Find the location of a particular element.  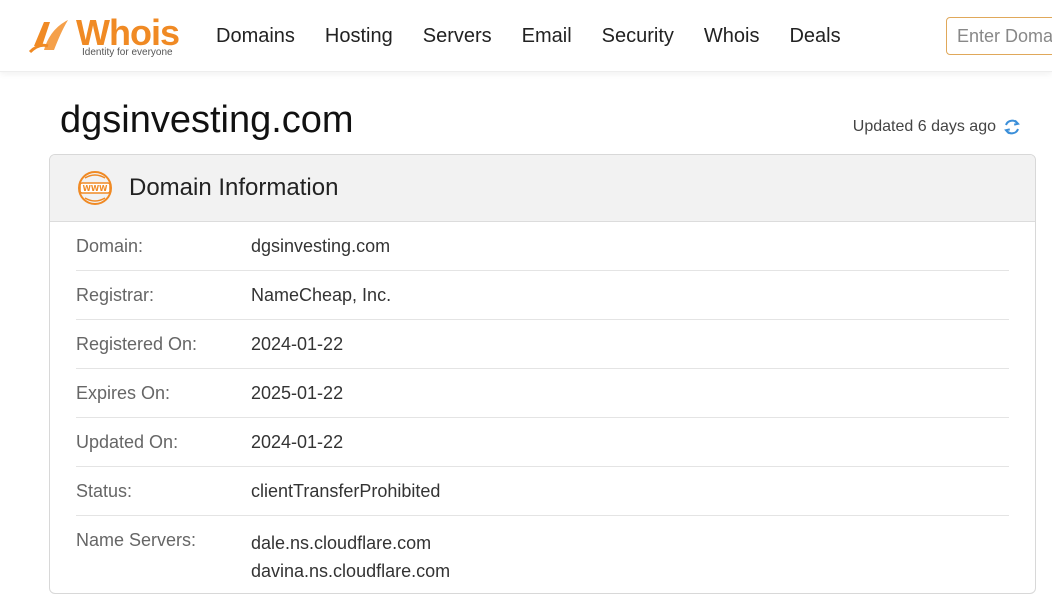

updated-text: Updated 6 days ago is located at coordinates (924, 126).